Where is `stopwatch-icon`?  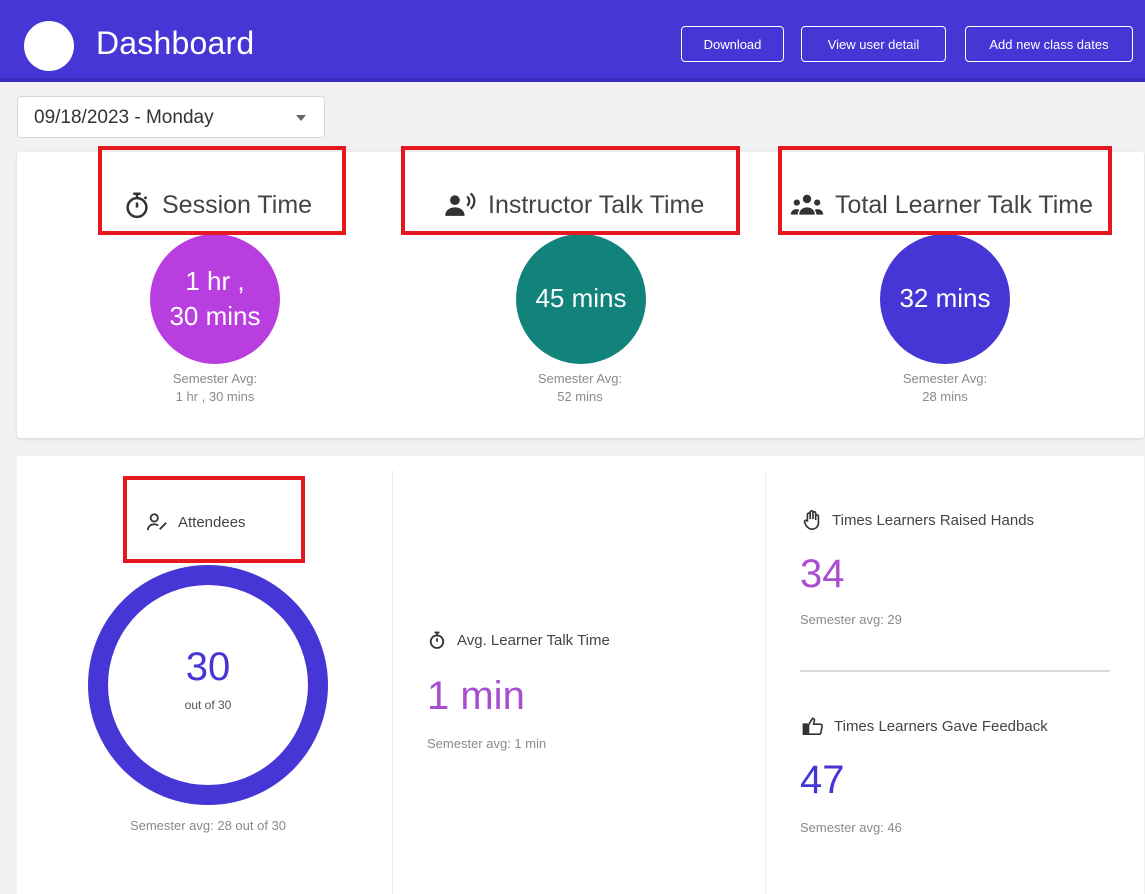
stopwatch-icon is located at coordinates (437, 640).